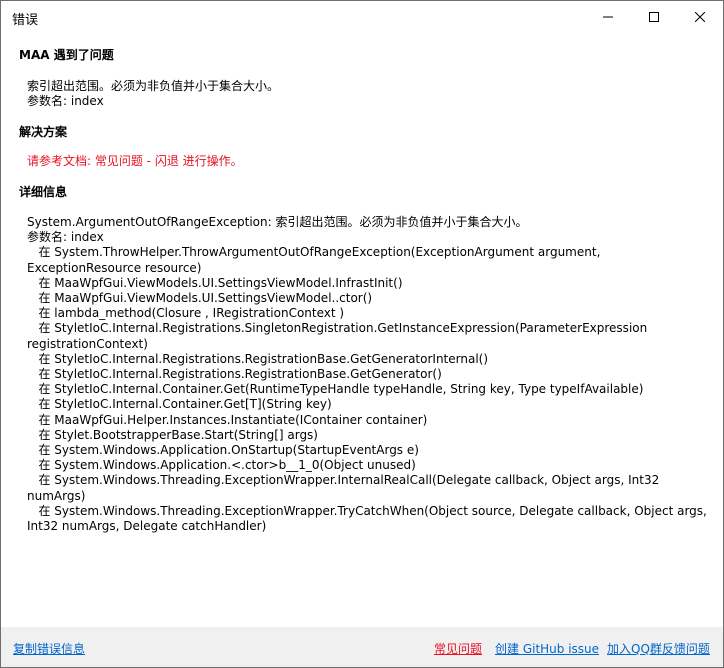  I want to click on footer-bar: 复制错误信息 常见问题 创建 GitHub issue 加入QQ群反馈问题, so click(362, 647).